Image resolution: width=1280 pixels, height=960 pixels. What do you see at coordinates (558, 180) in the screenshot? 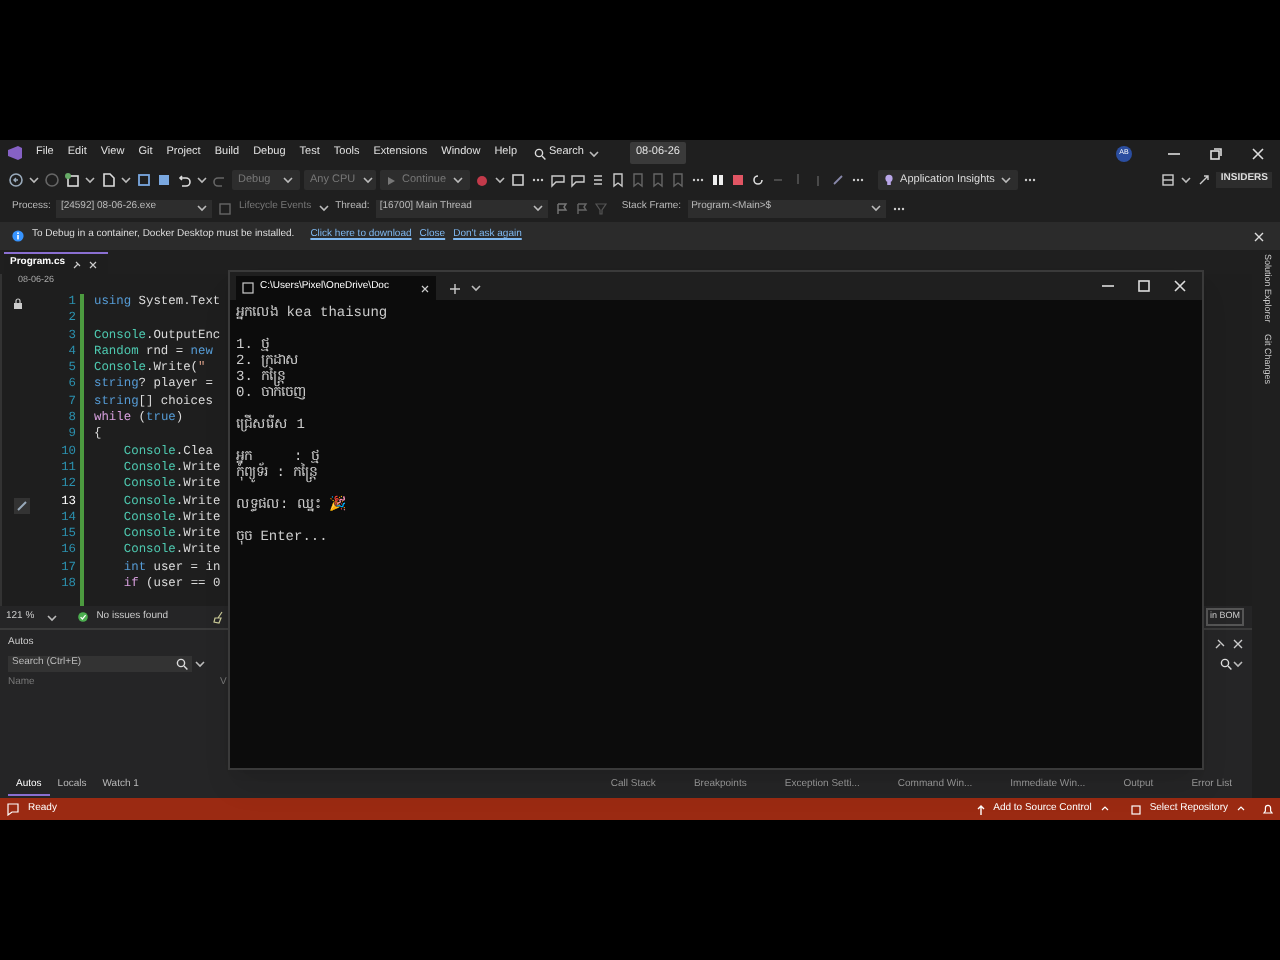
I see `comment-icon` at bounding box center [558, 180].